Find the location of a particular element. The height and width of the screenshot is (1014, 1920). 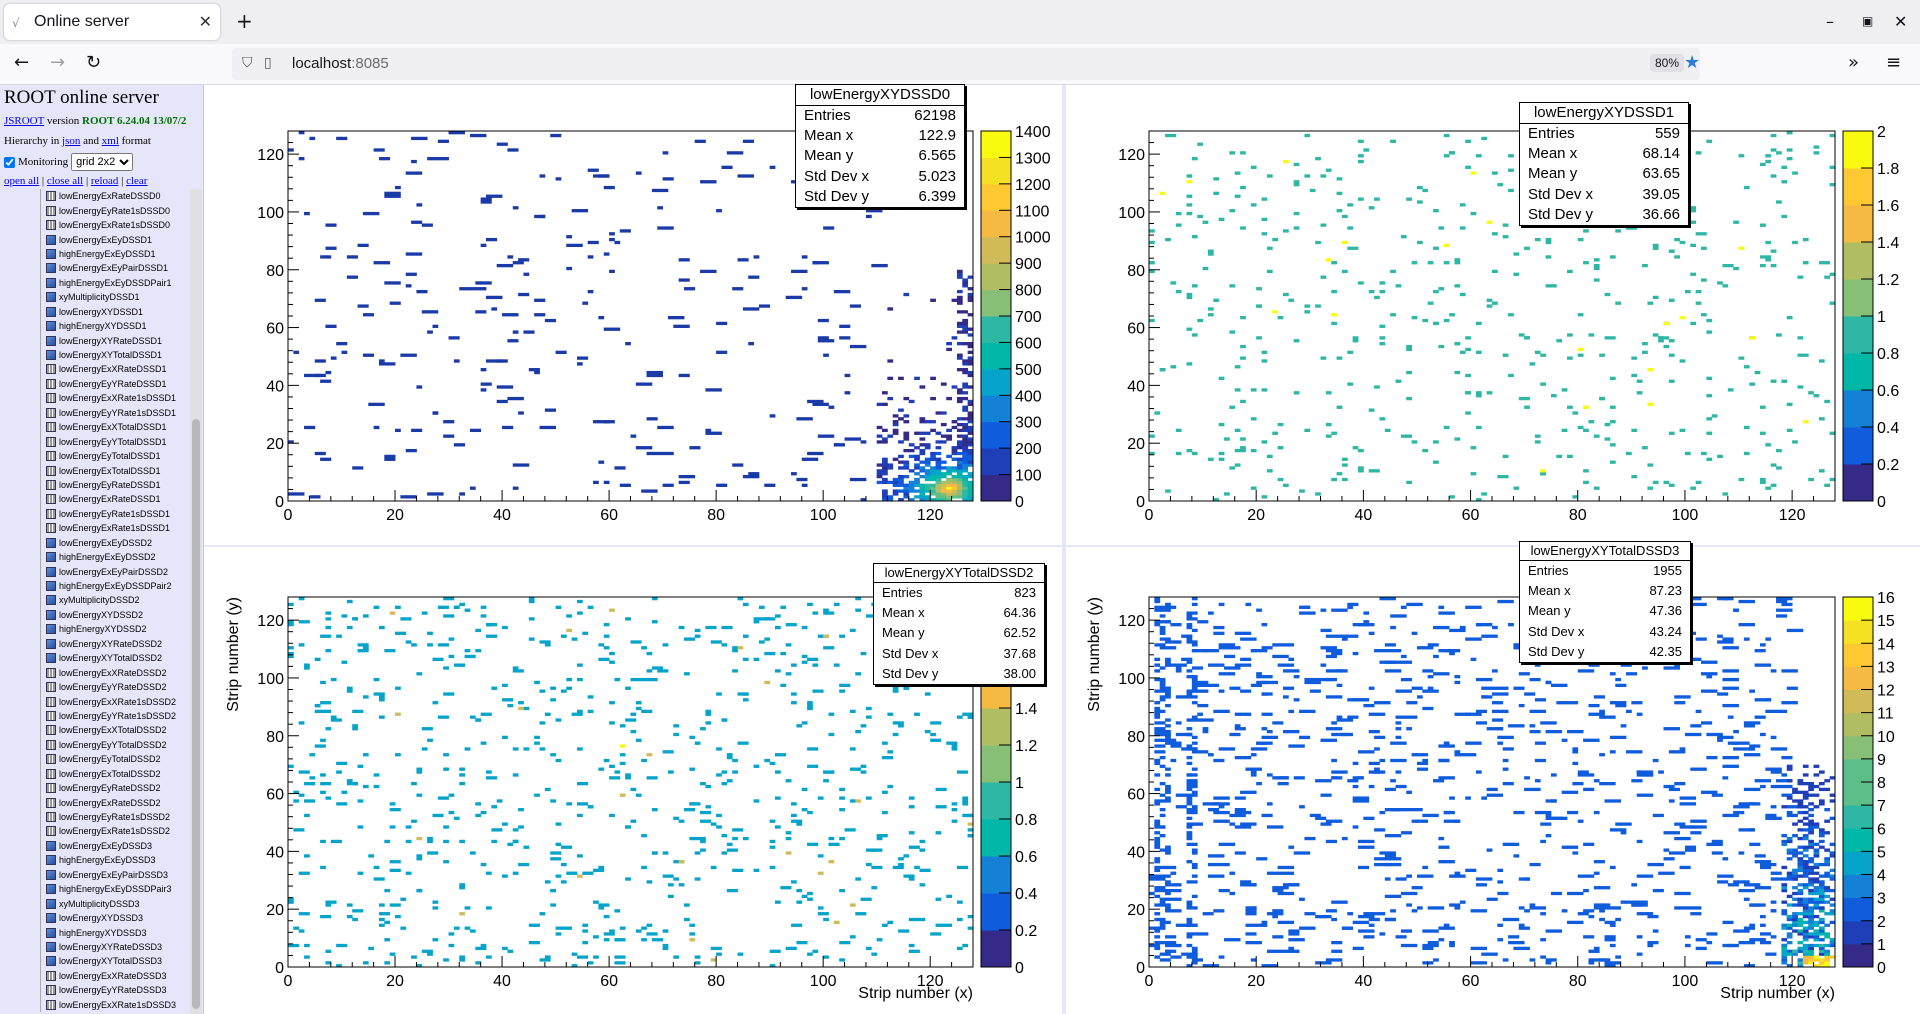

reload-link: reload is located at coordinates (104, 181).